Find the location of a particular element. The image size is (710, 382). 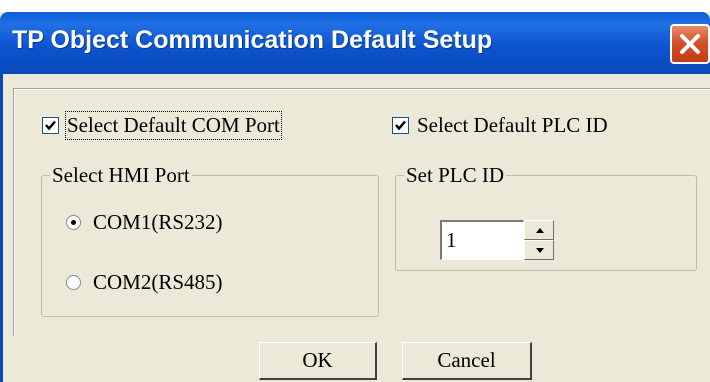

close-icon is located at coordinates (690, 44).